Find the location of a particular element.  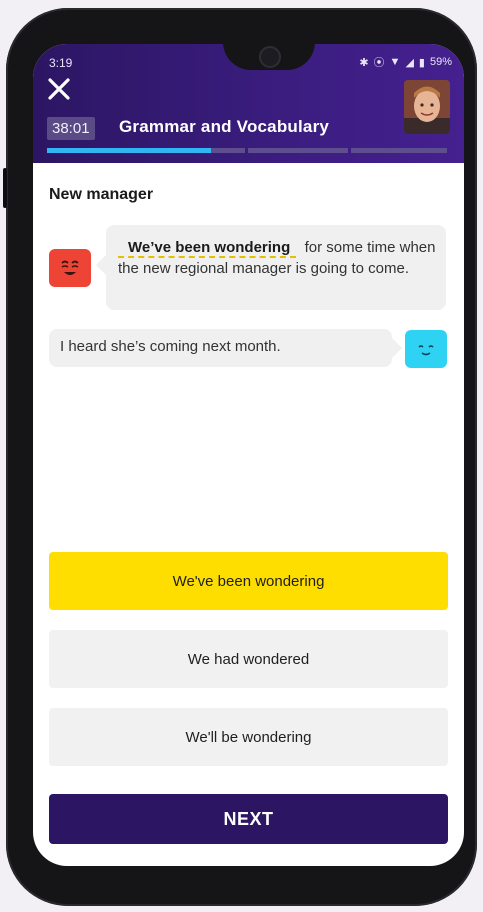

user-avatar is located at coordinates (427, 107).